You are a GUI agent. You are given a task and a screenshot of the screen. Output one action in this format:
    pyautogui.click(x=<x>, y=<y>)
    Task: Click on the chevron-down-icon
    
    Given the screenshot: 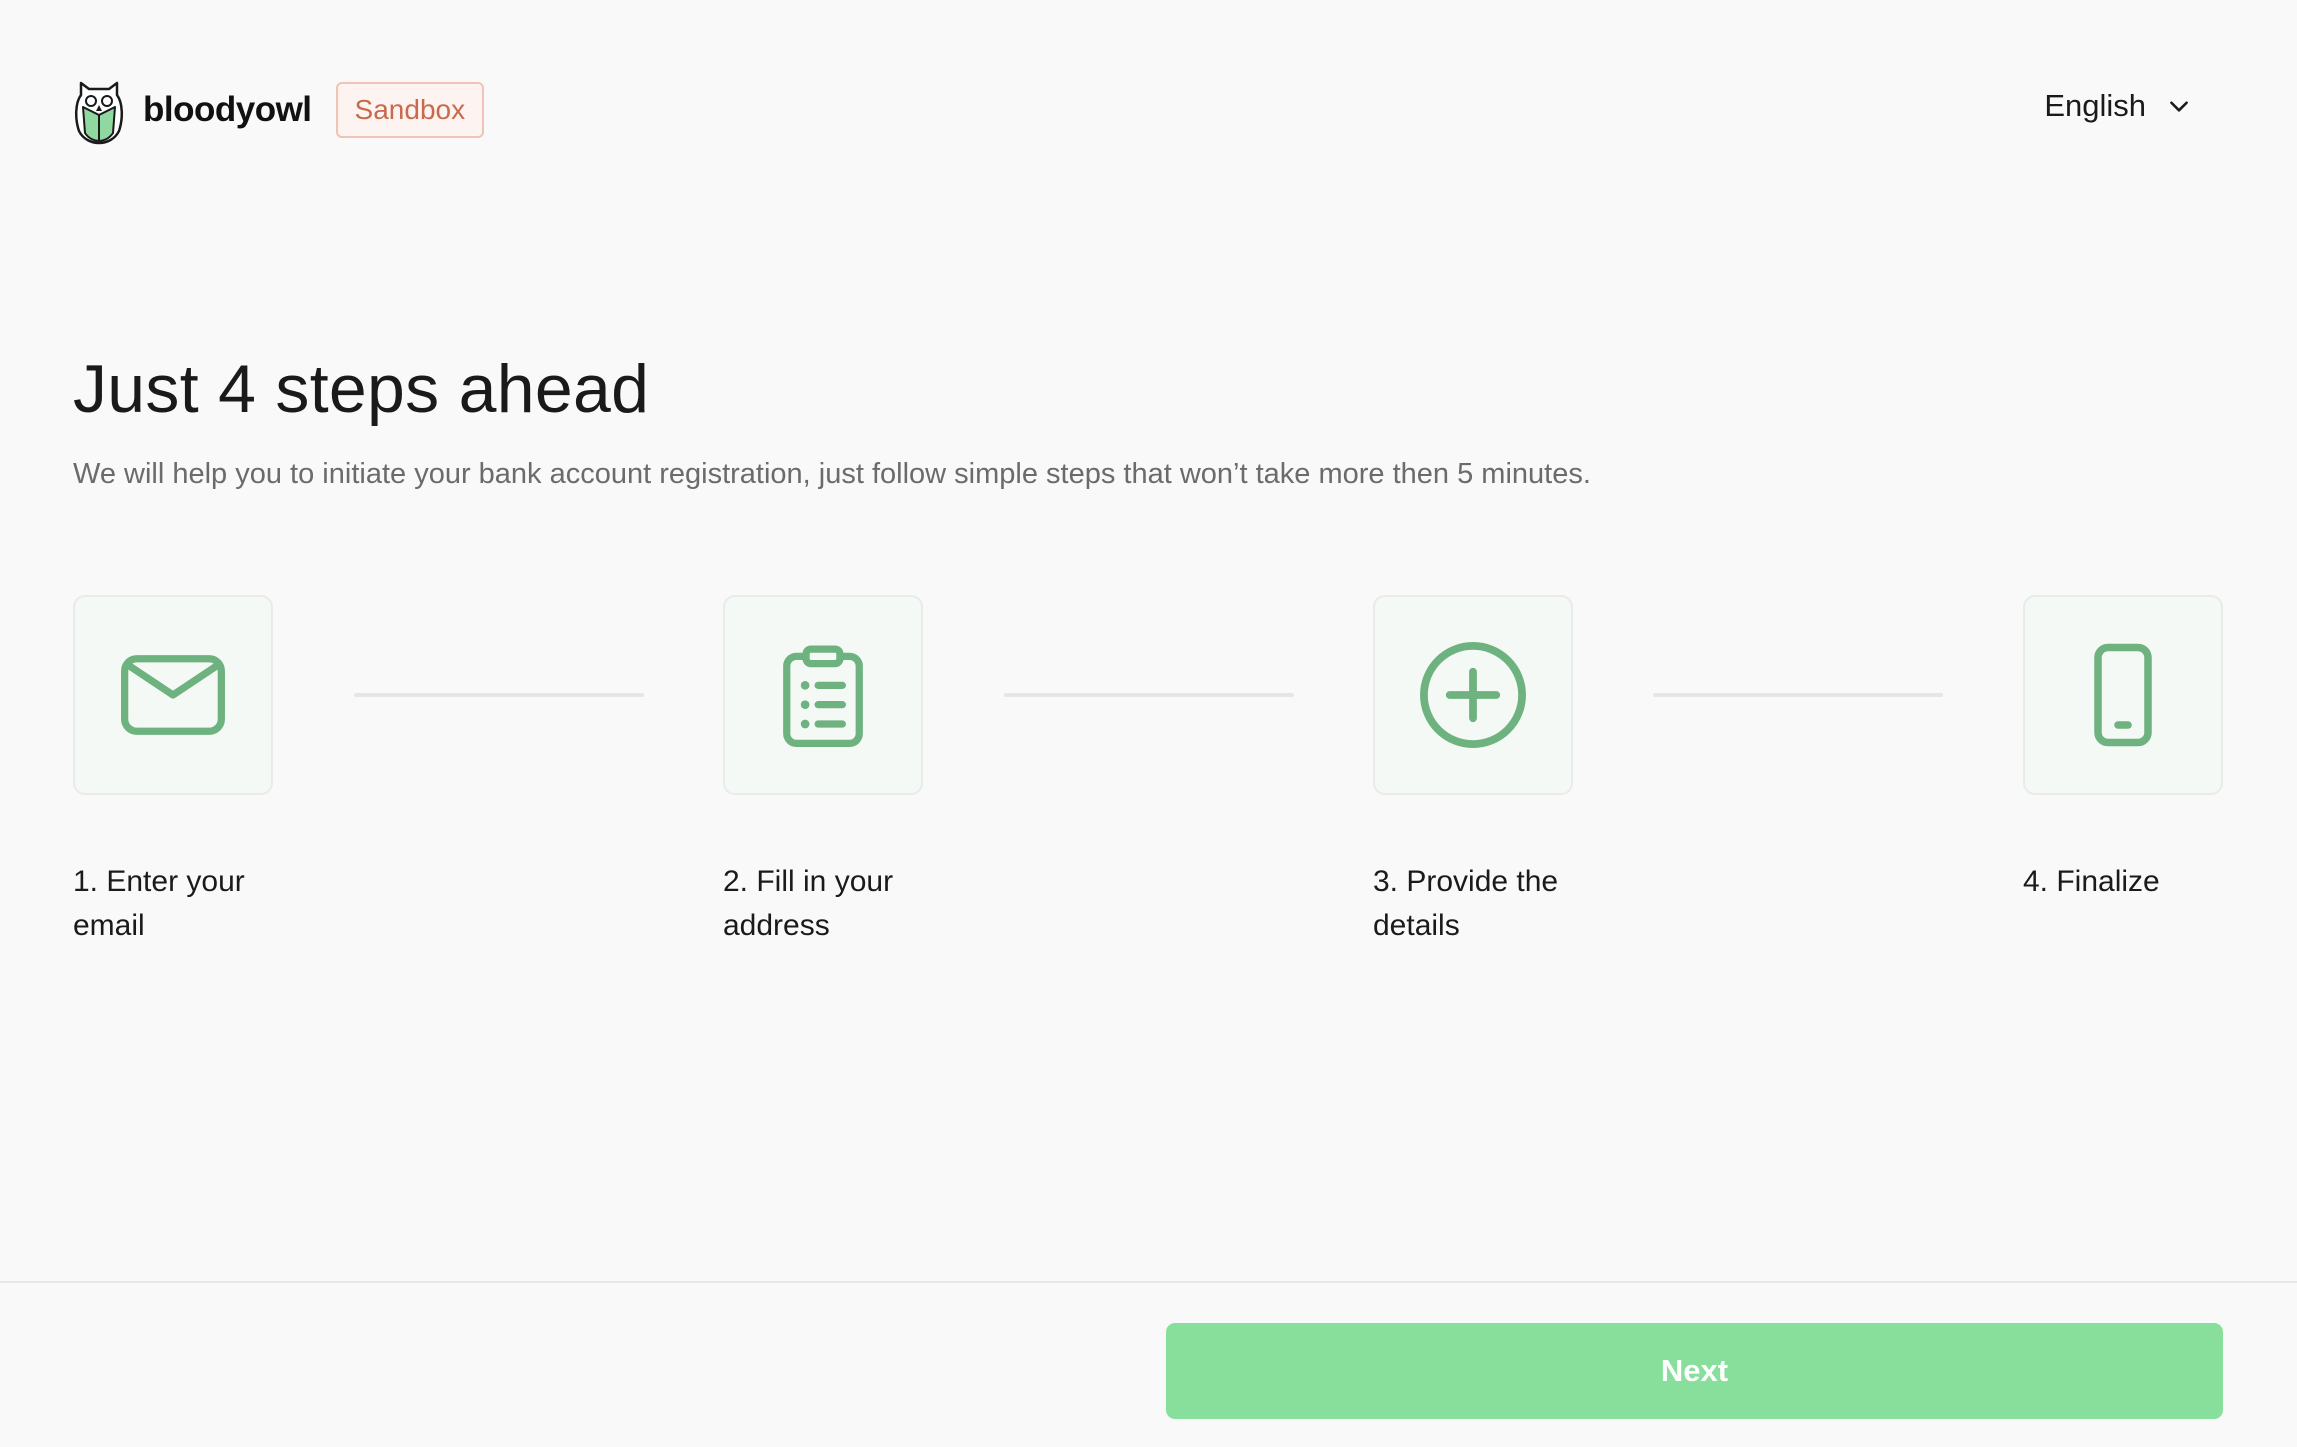 What is the action you would take?
    pyautogui.click(x=2179, y=106)
    